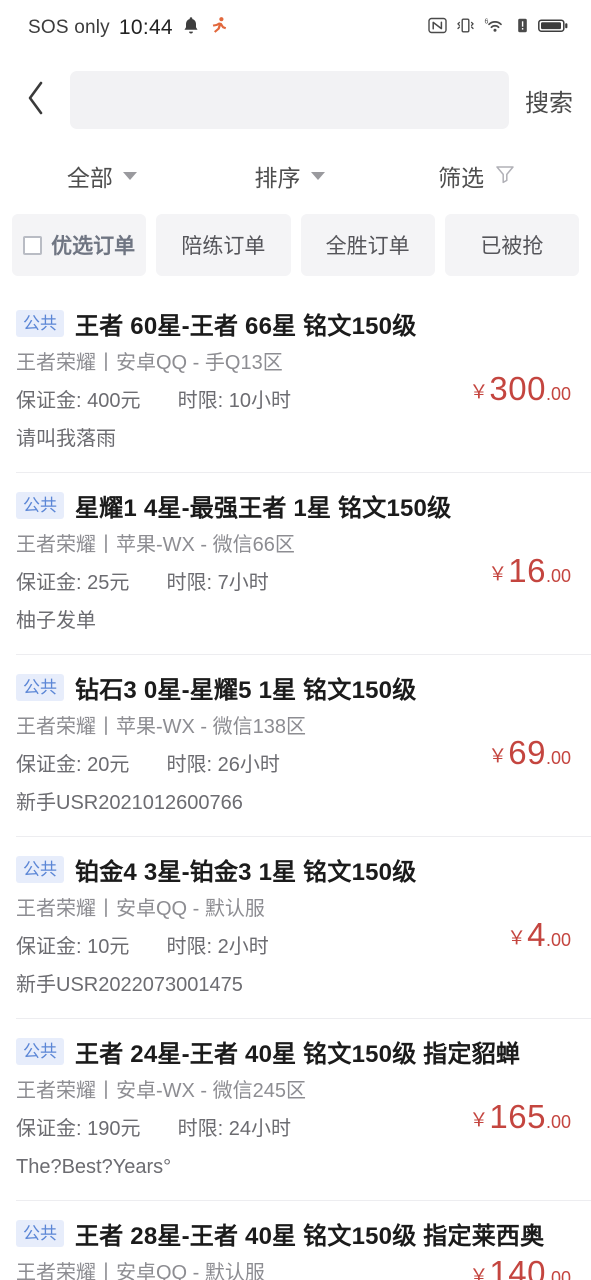  I want to click on search-header: 搜索, so click(295, 100).